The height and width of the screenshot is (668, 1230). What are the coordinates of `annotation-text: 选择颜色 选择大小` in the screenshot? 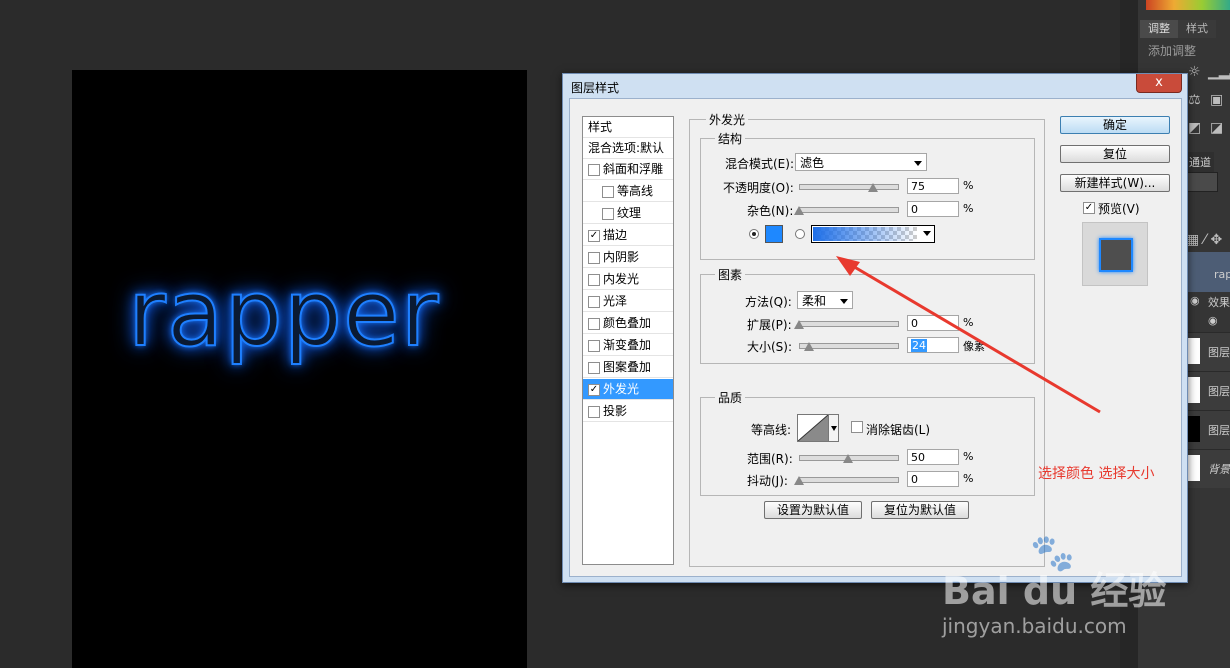 It's located at (1096, 474).